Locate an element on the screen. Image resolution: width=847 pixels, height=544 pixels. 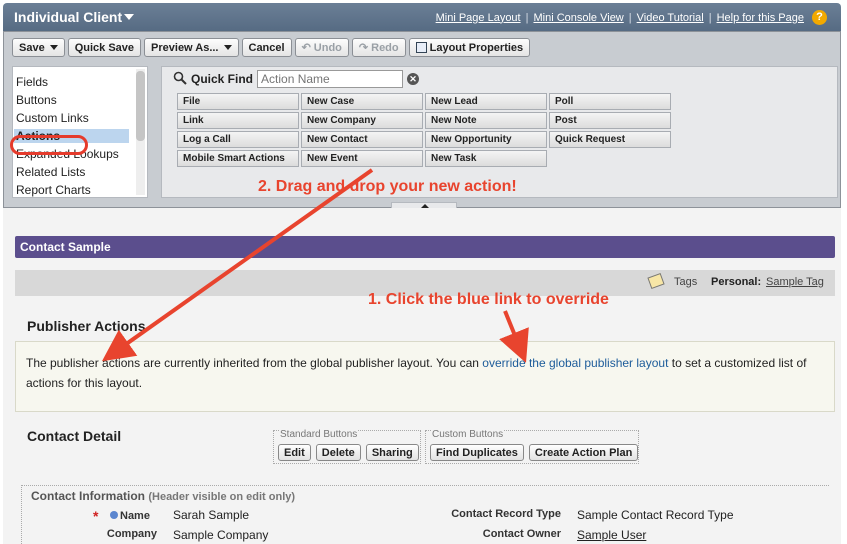
step1-annotation: 1. Click the blue link to override is located at coordinates (488, 299).